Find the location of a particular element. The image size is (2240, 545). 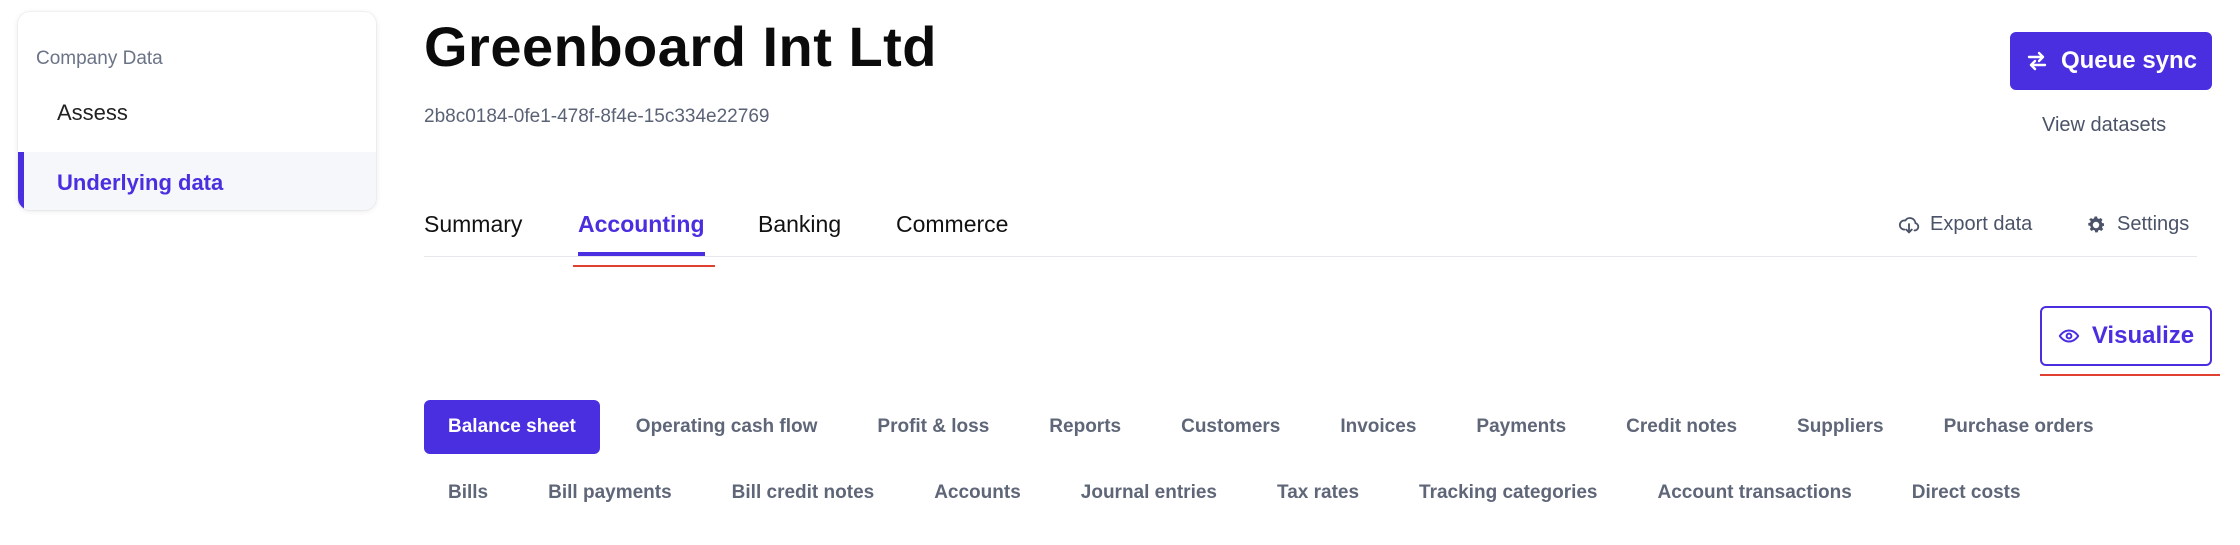

sync-arrows-icon is located at coordinates (2037, 61).